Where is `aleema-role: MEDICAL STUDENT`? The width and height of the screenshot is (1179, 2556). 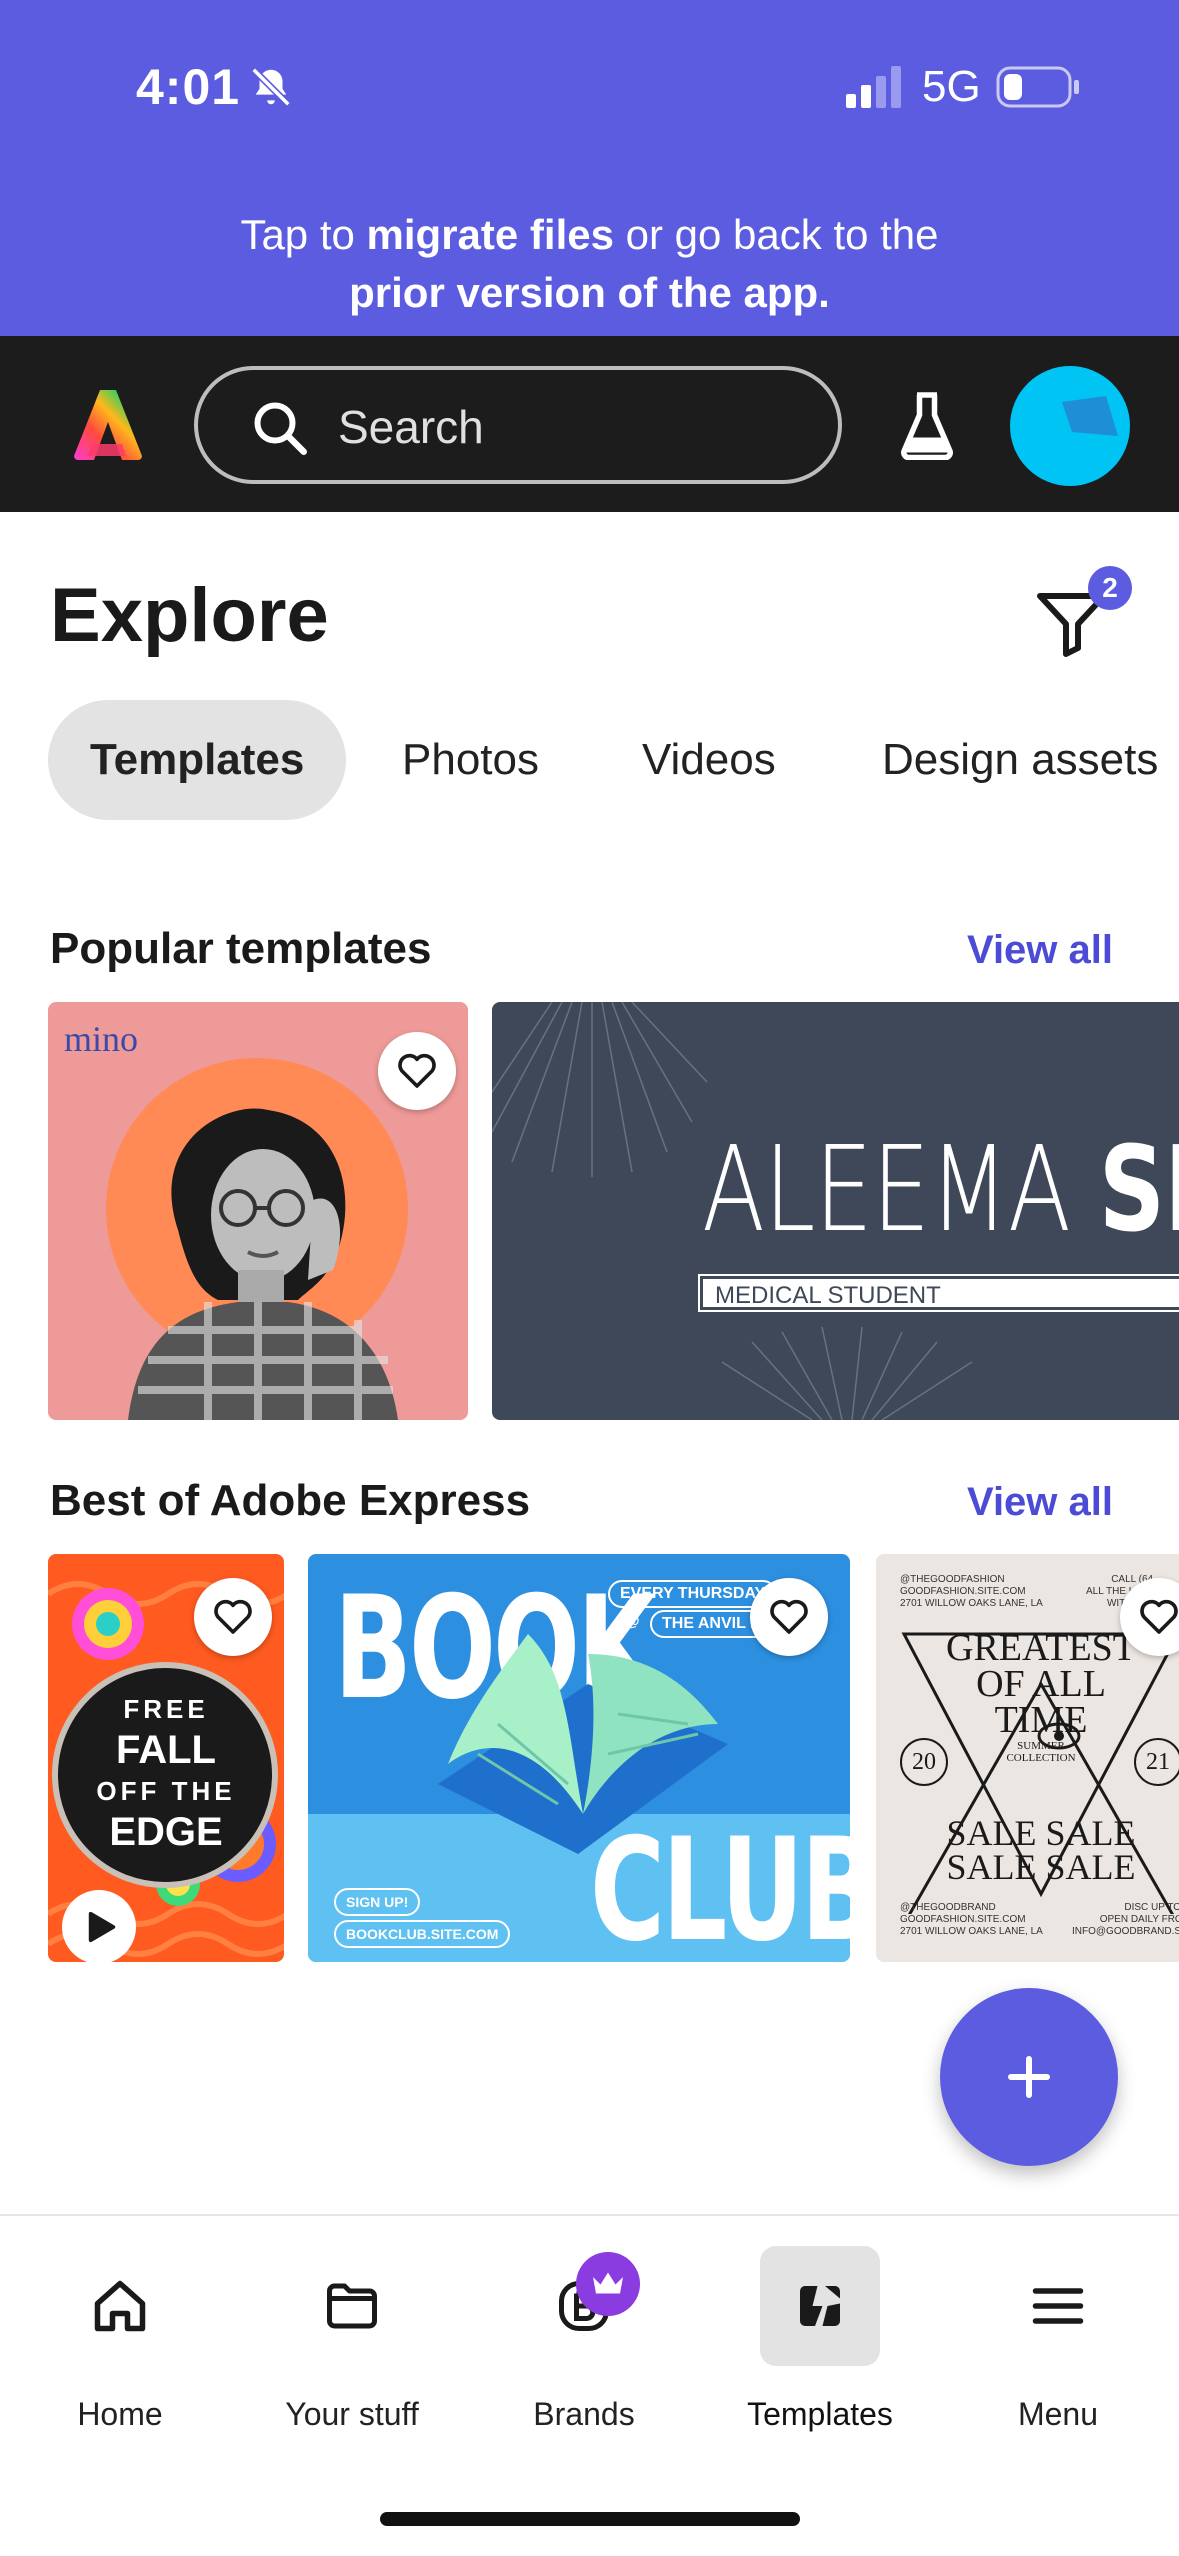
aleema-role: MEDICAL STUDENT is located at coordinates (938, 1293).